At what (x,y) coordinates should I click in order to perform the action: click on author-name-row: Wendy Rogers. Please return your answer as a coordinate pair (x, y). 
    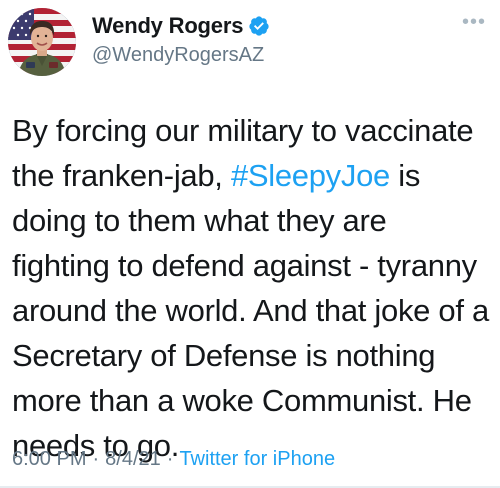
    Looking at the image, I should click on (181, 26).